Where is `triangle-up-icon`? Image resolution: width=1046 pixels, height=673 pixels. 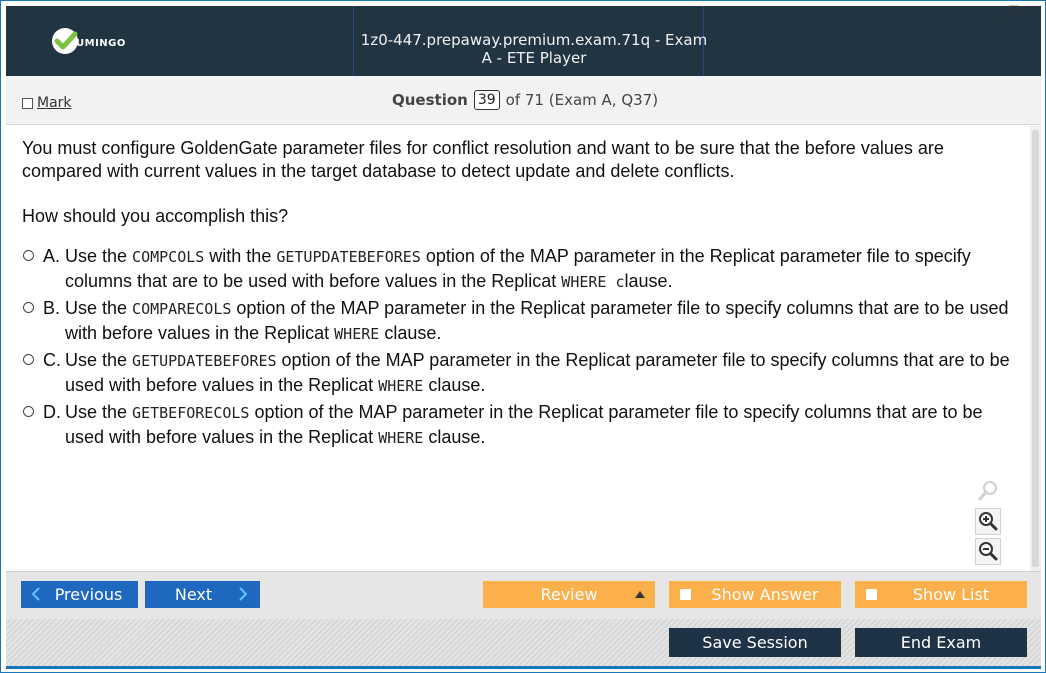
triangle-up-icon is located at coordinates (640, 594).